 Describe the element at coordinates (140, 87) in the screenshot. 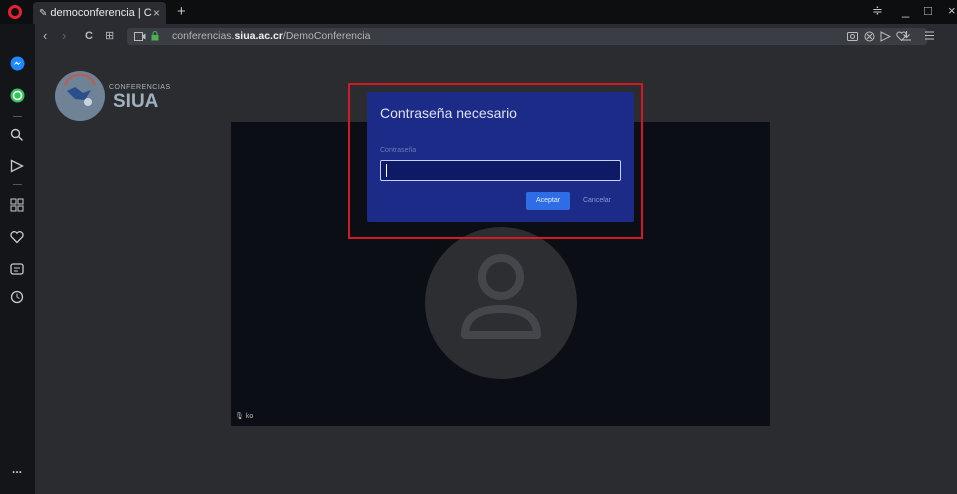

I see `brand-subtitle: CONFERENCIAS` at that location.